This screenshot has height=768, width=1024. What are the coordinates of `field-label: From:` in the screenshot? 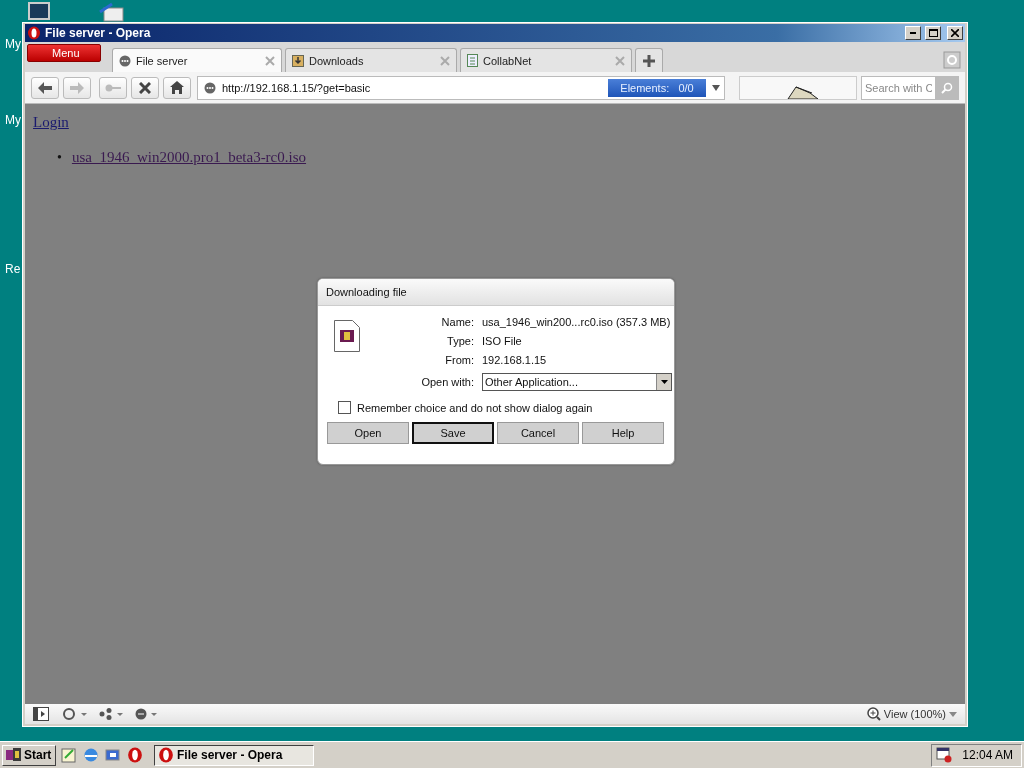 It's located at (459, 360).